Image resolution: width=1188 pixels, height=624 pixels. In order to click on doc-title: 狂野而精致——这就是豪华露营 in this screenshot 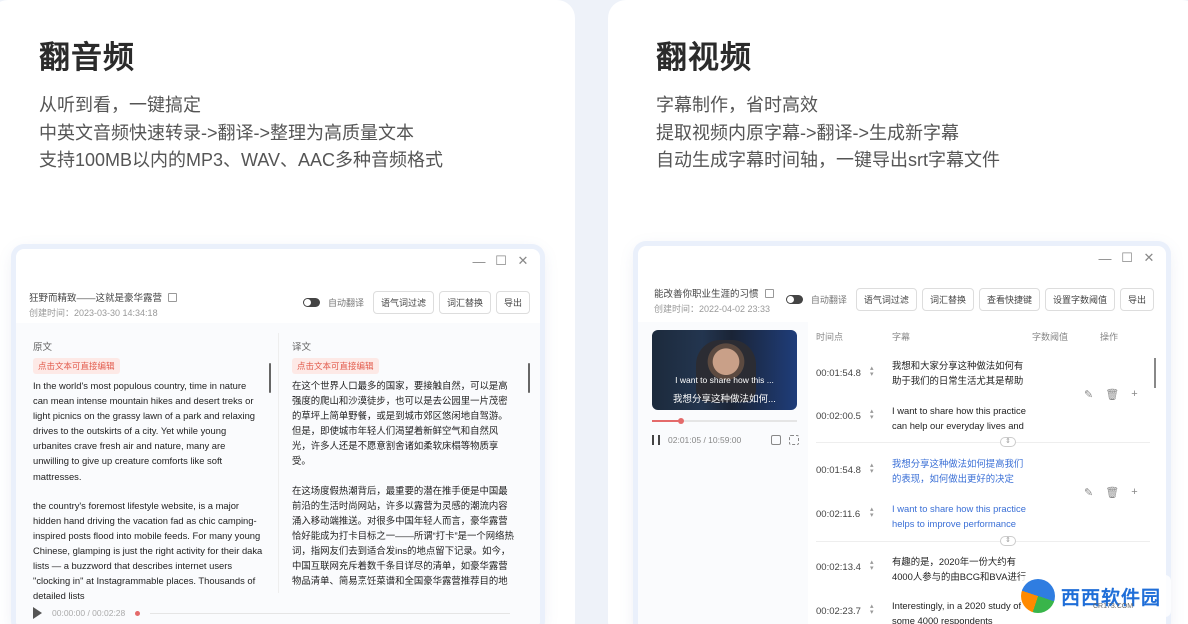, I will do `click(103, 297)`.